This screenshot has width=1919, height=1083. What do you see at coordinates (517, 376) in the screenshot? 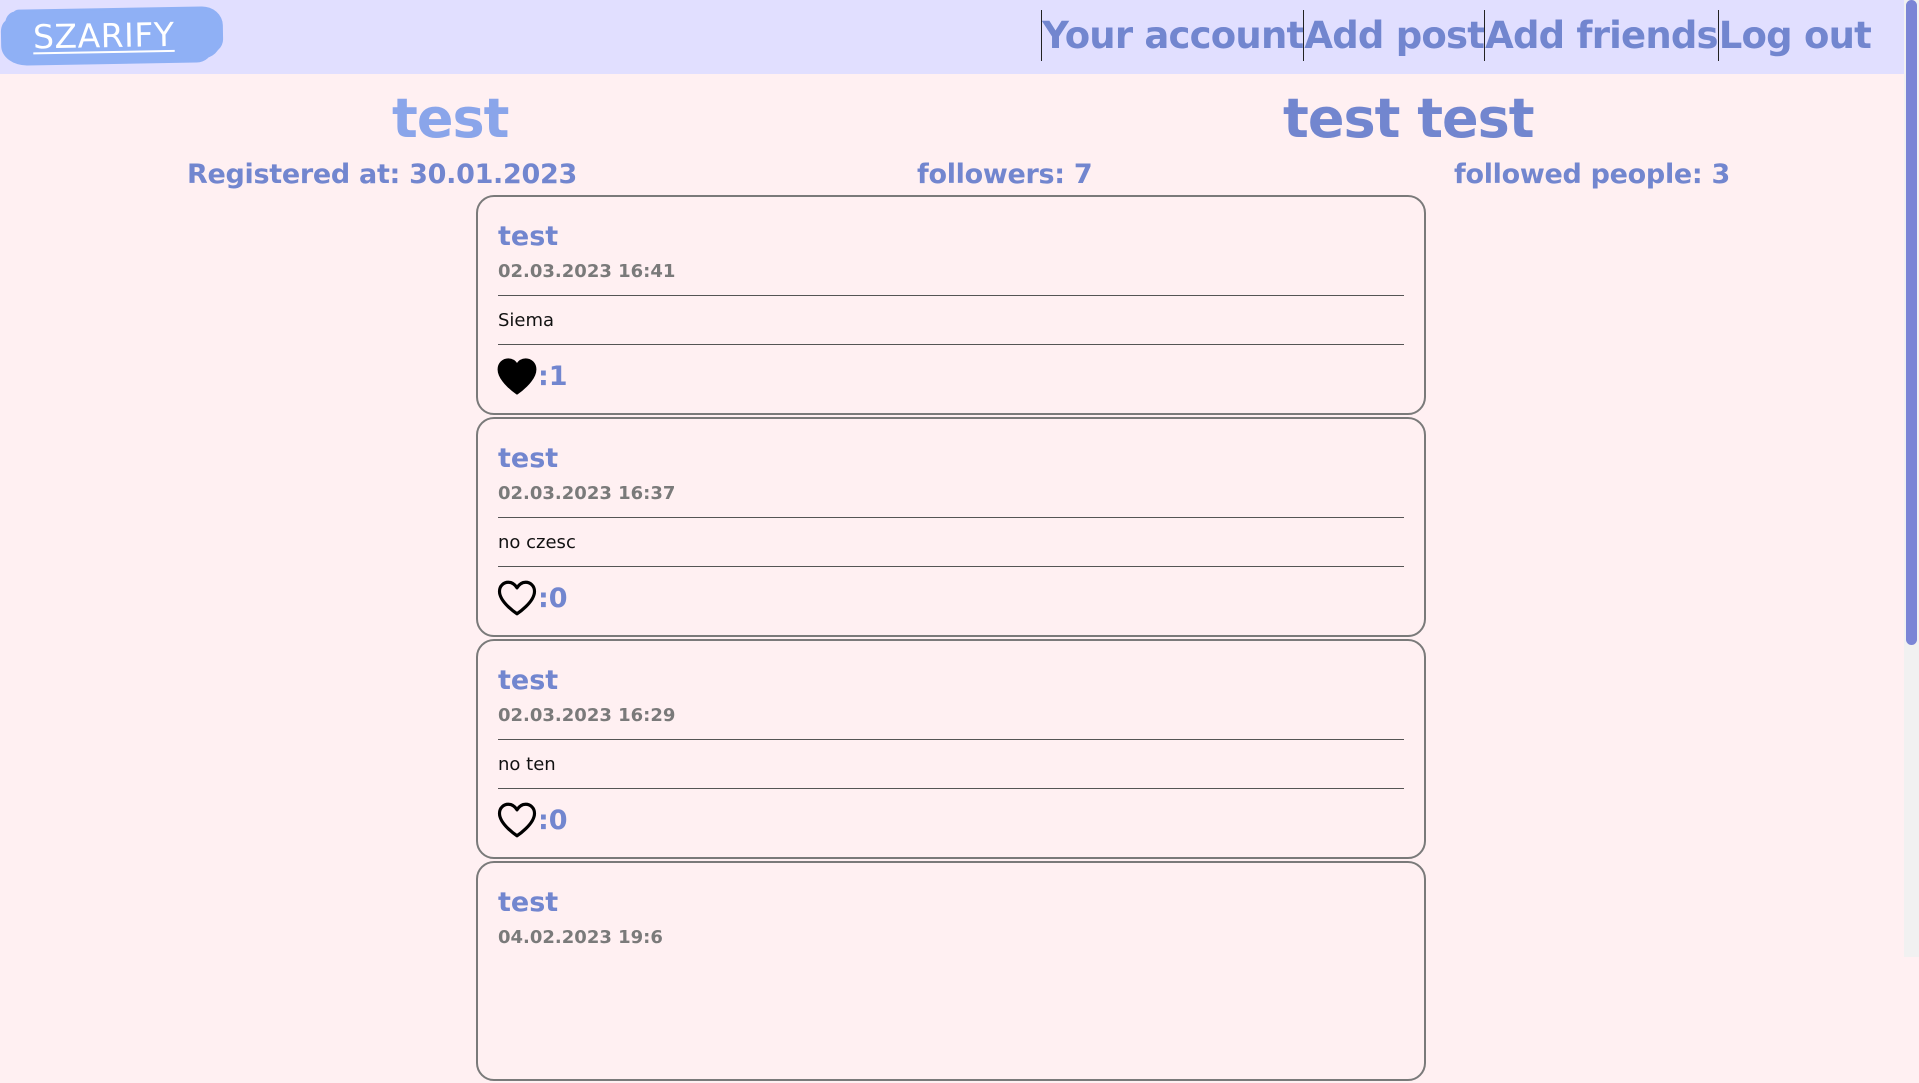
I see `heart-filled-icon` at bounding box center [517, 376].